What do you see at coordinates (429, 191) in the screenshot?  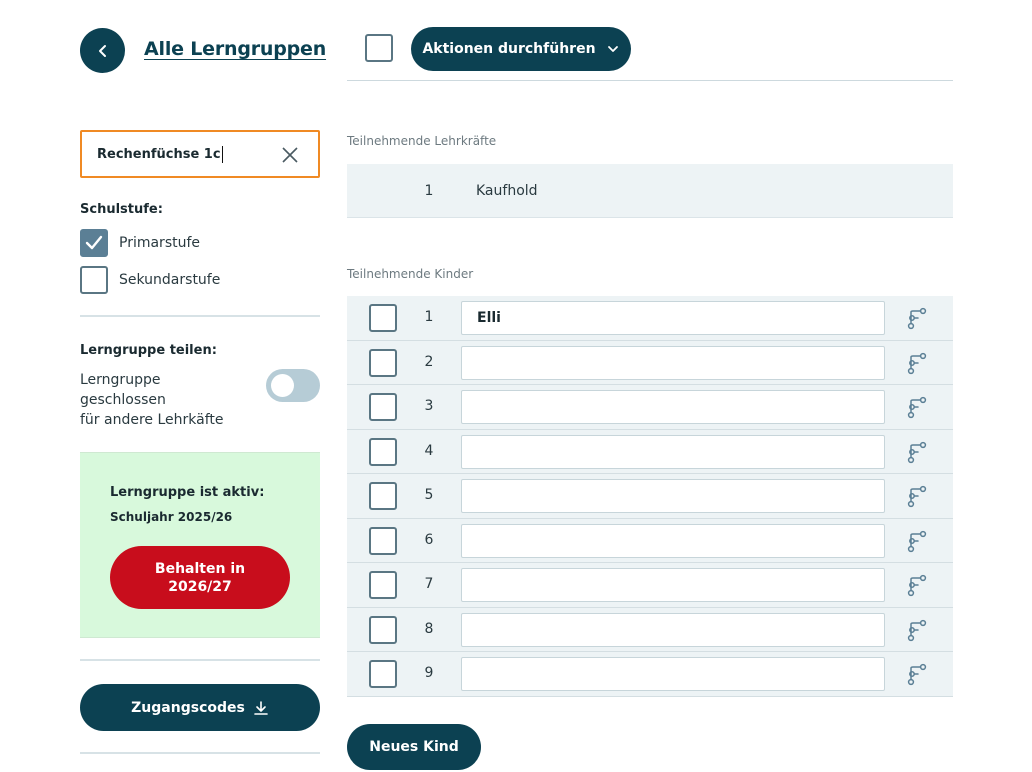 I see `teacher-number: 1` at bounding box center [429, 191].